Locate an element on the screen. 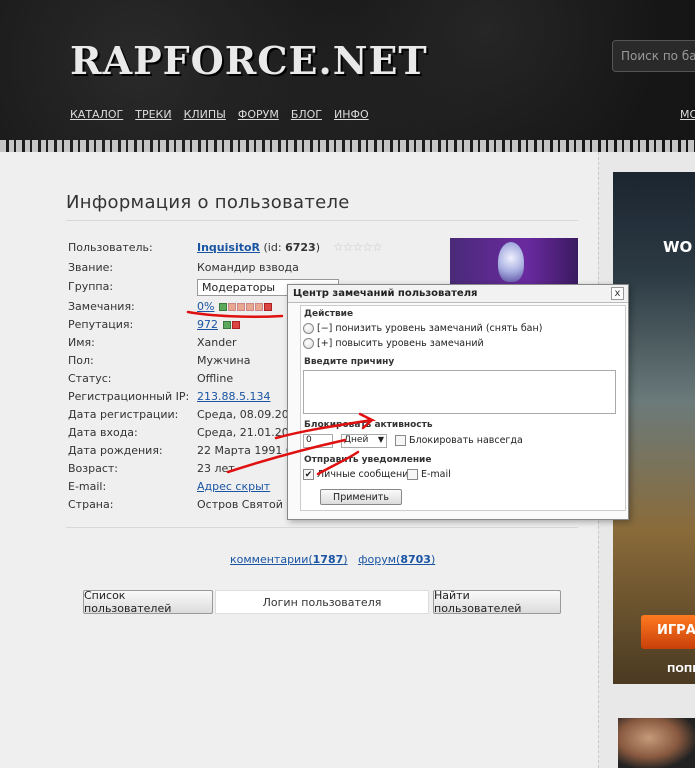 The image size is (695, 768). nav-item-blog: БЛОГ is located at coordinates (306, 114).